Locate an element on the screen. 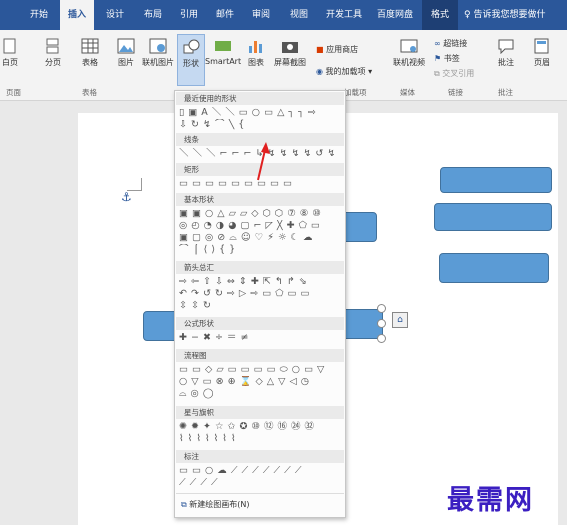  paragraph-anchor-icon: ⚓ is located at coordinates (126, 197).